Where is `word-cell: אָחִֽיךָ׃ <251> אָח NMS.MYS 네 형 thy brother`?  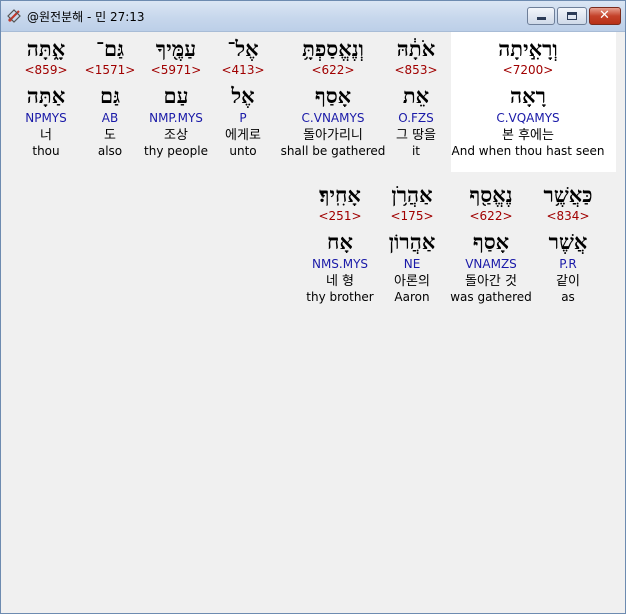
word-cell: אָחִֽיךָ׃ <251> אָח NMS.MYS 네 형 thy brother is located at coordinates (339, 243).